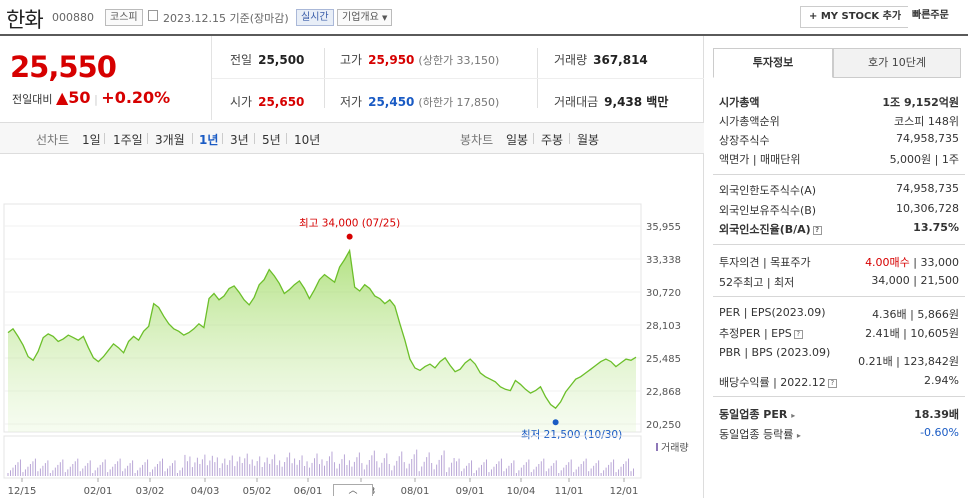 The height and width of the screenshot is (500, 968). Describe the element at coordinates (839, 139) in the screenshot. I see `row-shares: 상장주식수 74,958,735` at that location.